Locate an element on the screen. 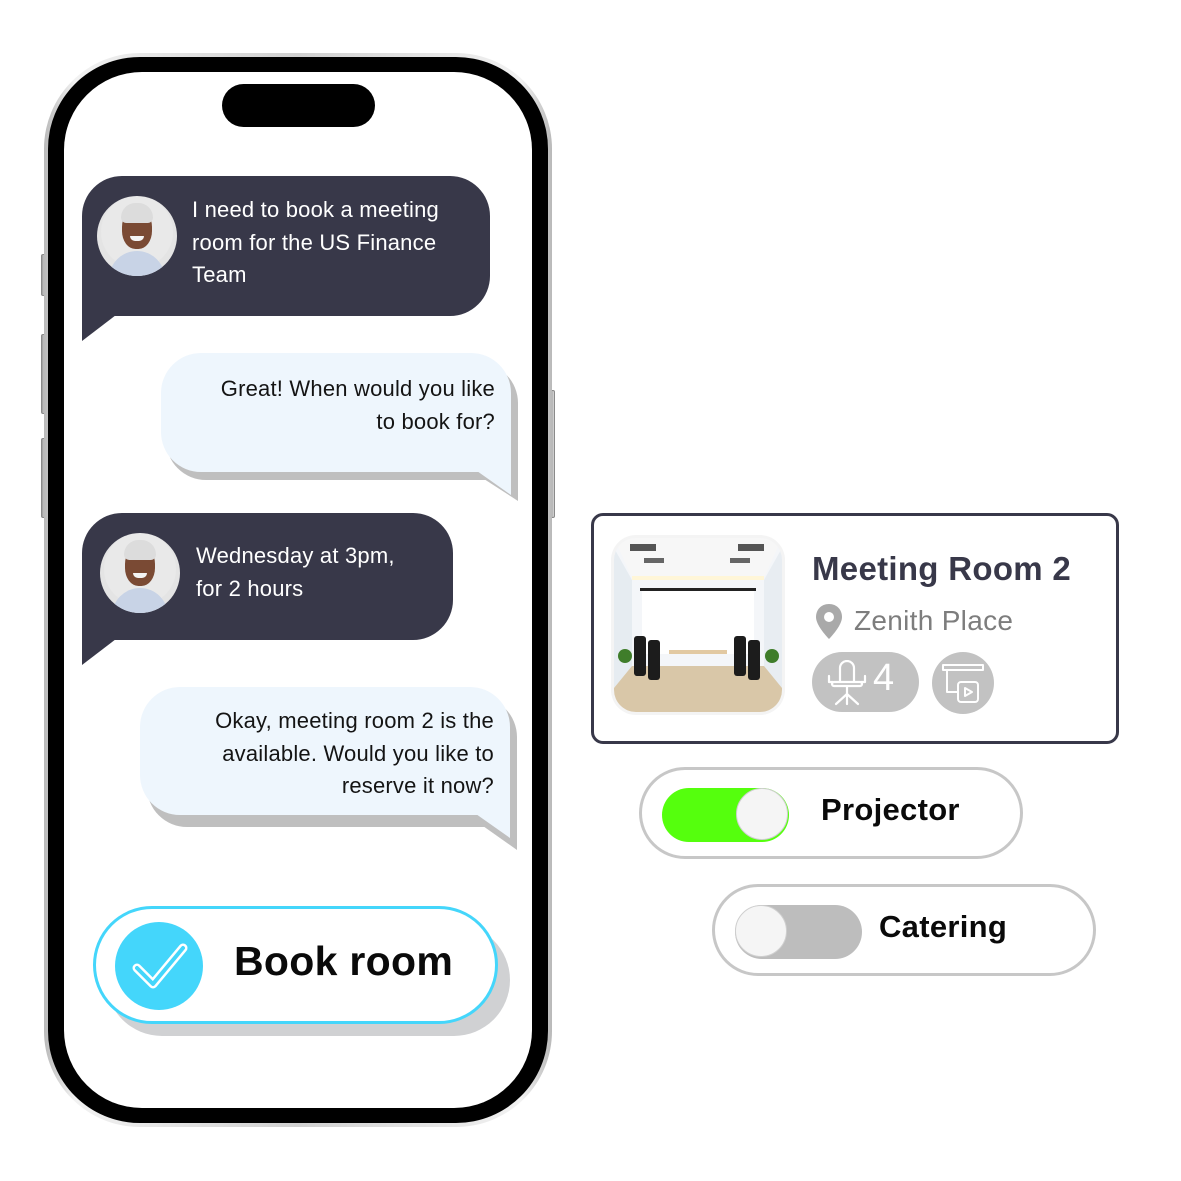 The width and height of the screenshot is (1181, 1181). meeting-room-photo is located at coordinates (698, 625).